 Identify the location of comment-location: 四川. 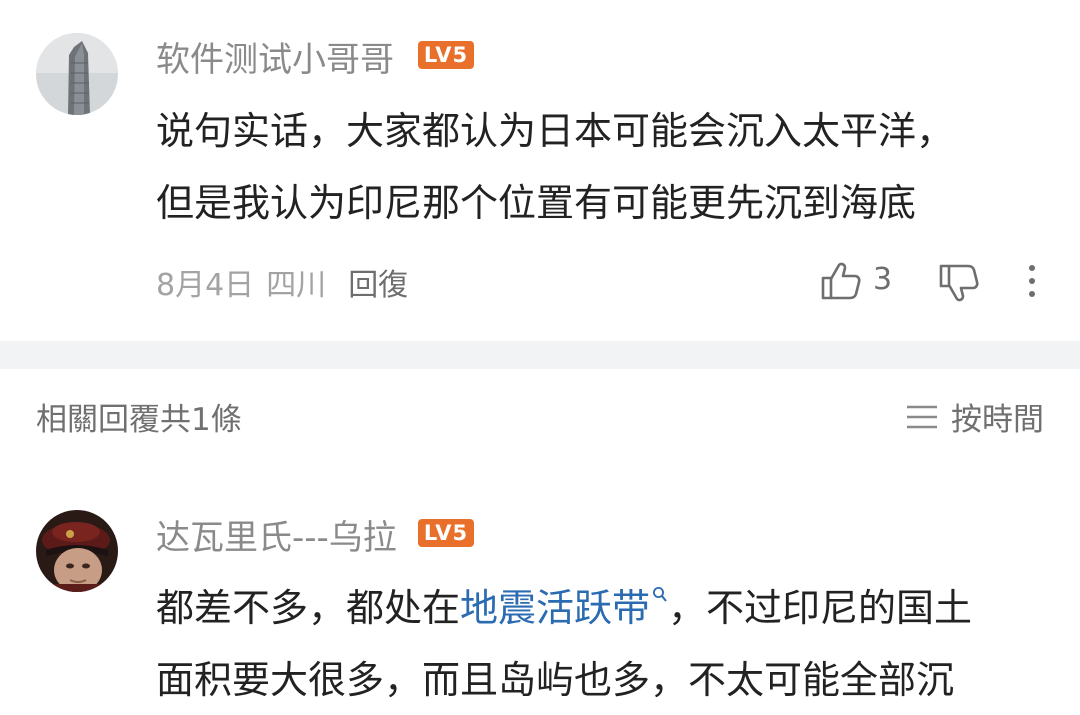
(296, 285).